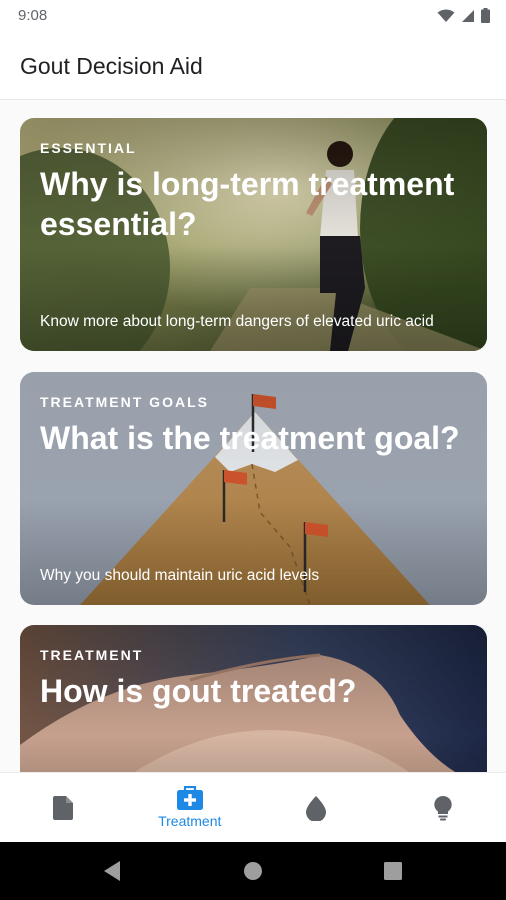 This screenshot has width=506, height=900. I want to click on status-icons, so click(463, 15).